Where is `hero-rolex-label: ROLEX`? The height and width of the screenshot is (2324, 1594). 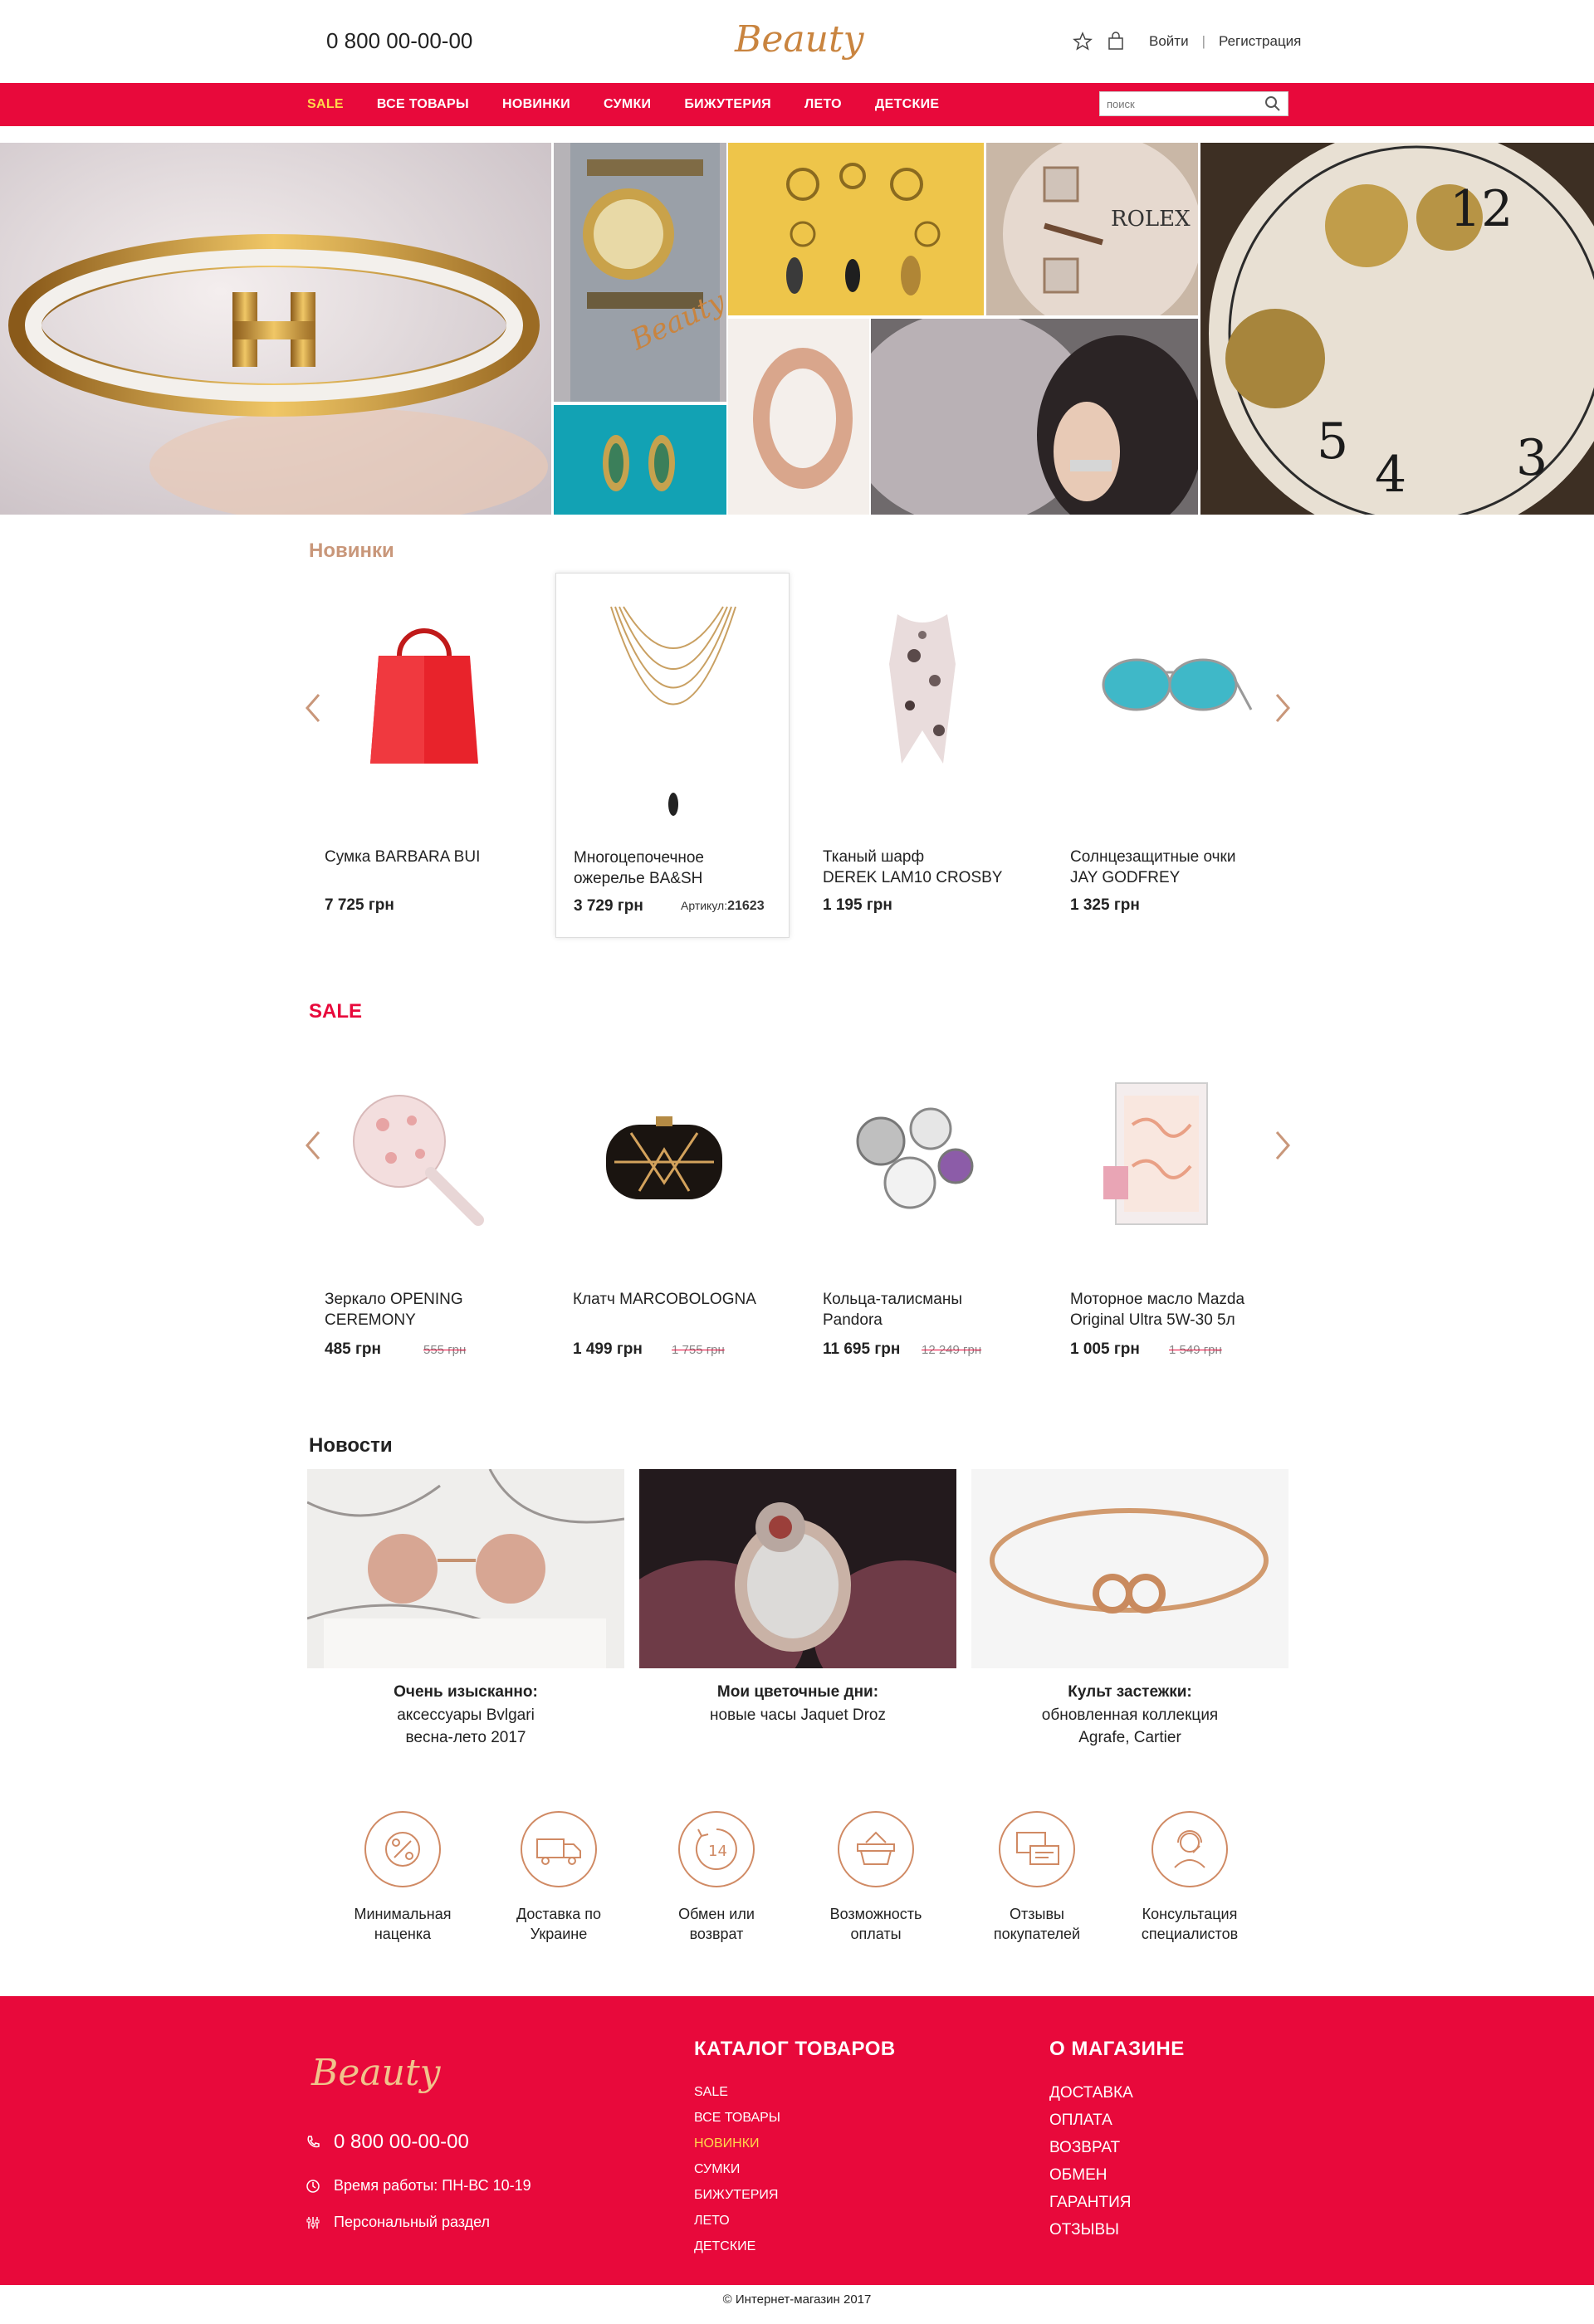
hero-rolex-label: ROLEX is located at coordinates (1151, 220).